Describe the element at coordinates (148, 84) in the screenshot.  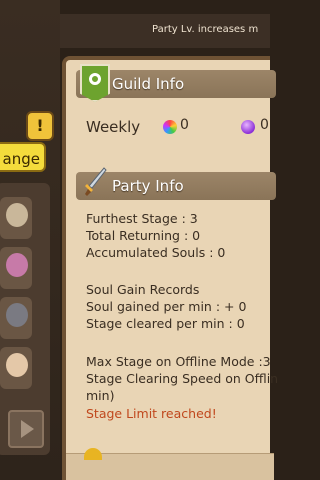
I see `guild-info-title: Guild Info` at that location.